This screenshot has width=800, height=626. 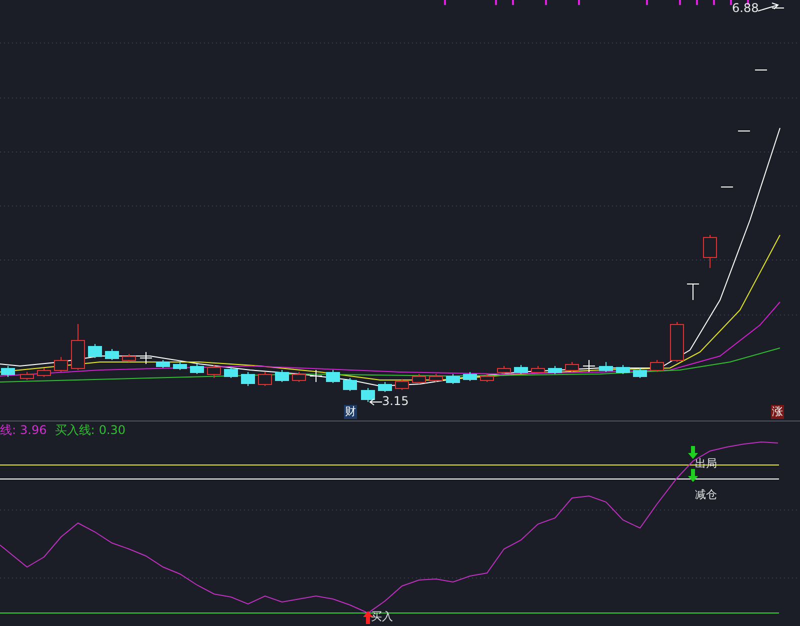 What do you see at coordinates (112, 430) in the screenshot?
I see `legend-value: 0.30` at bounding box center [112, 430].